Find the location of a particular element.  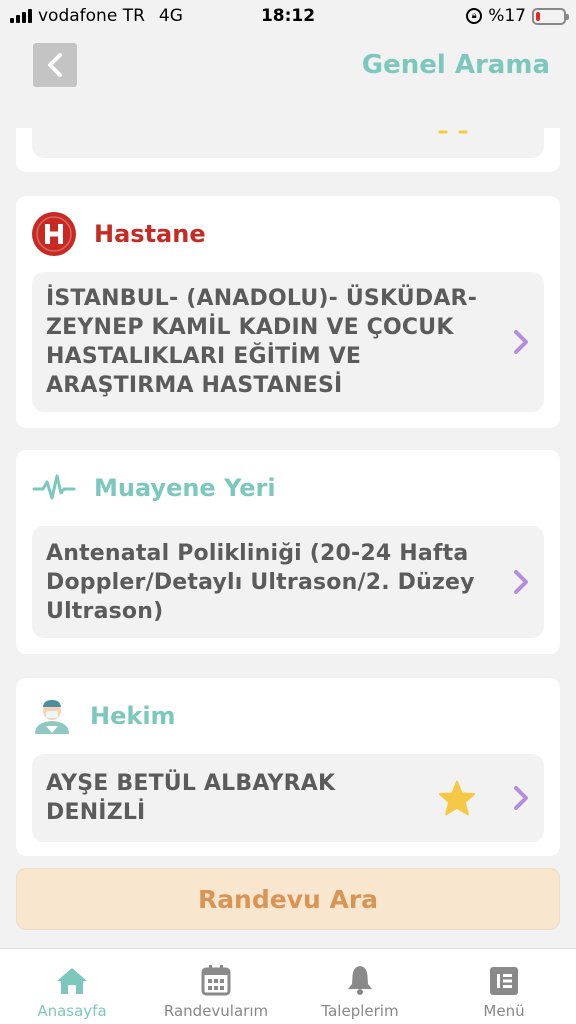

doctor-selector: AYŞE BETÜL ALBAYRAK DENİZLİ is located at coordinates (288, 798).